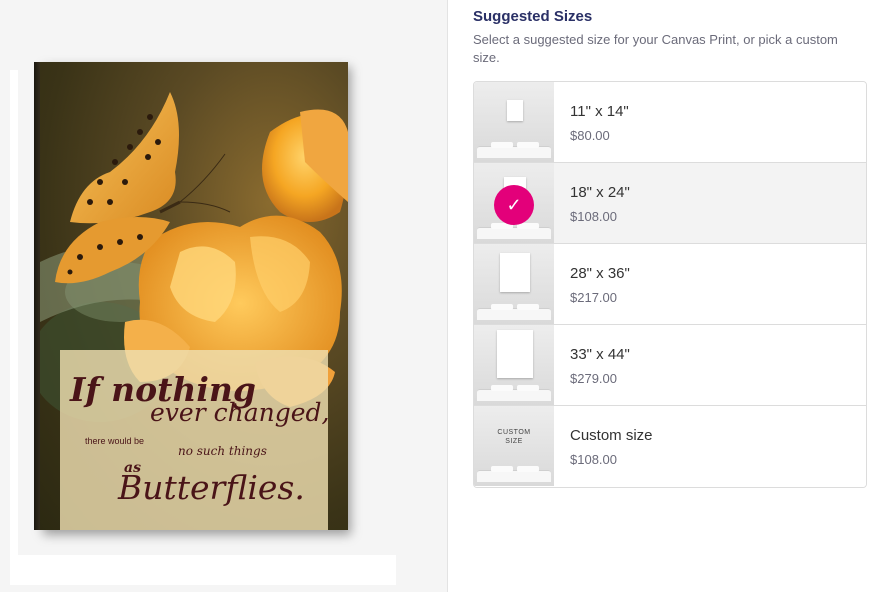 This screenshot has width=887, height=592. What do you see at coordinates (611, 435) in the screenshot?
I see `size-name: Custom size` at bounding box center [611, 435].